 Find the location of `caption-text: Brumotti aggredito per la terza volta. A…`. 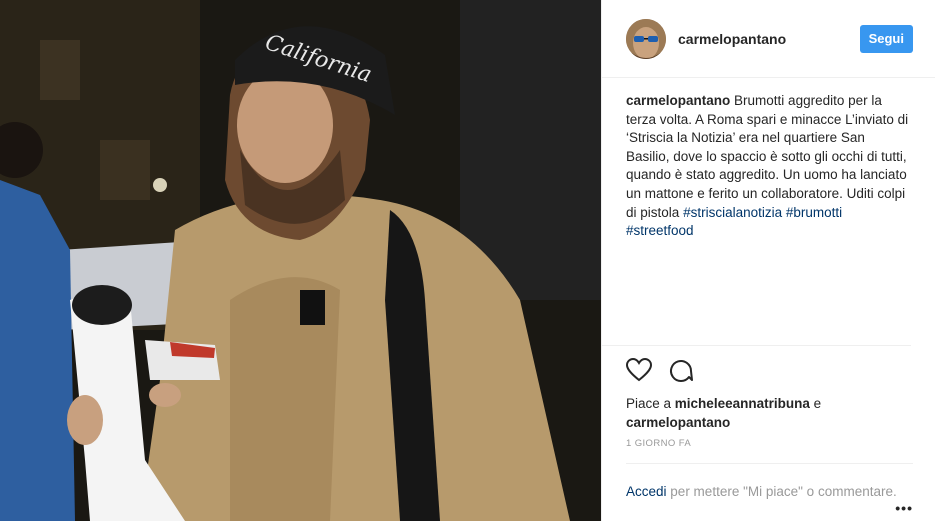

caption-text: Brumotti aggredito per la terza volta. A… is located at coordinates (767, 156).